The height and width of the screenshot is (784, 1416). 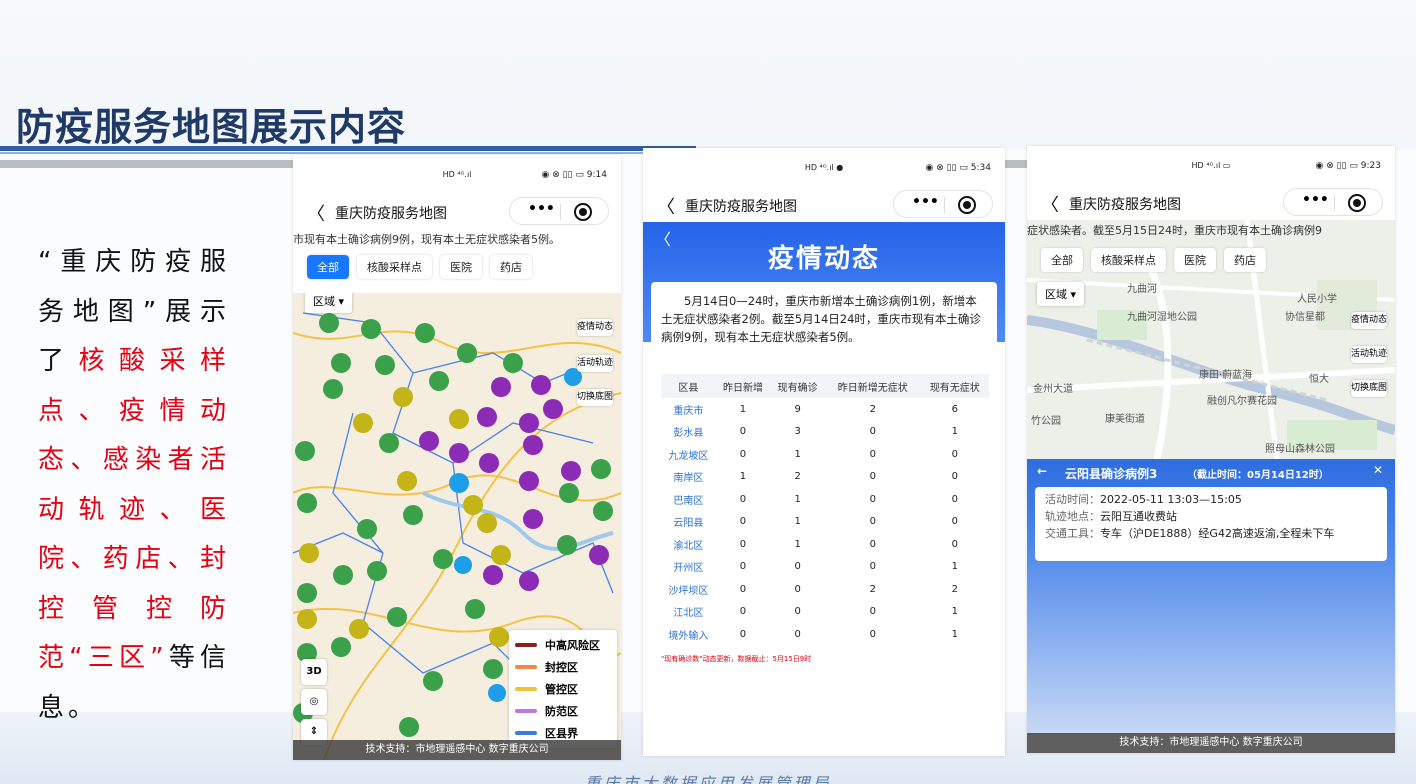 What do you see at coordinates (823, 259) in the screenshot?
I see `banner-title: 疫情动态` at bounding box center [823, 259].